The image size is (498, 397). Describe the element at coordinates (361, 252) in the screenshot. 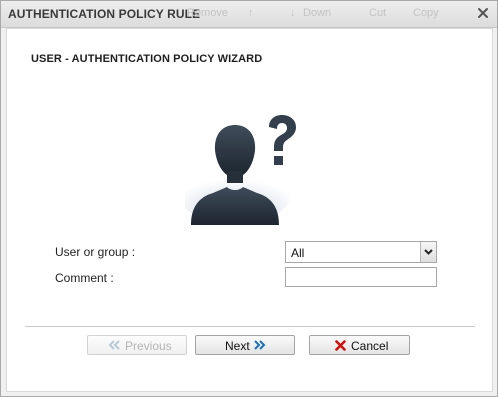

I see `user-or-group-select: All` at that location.